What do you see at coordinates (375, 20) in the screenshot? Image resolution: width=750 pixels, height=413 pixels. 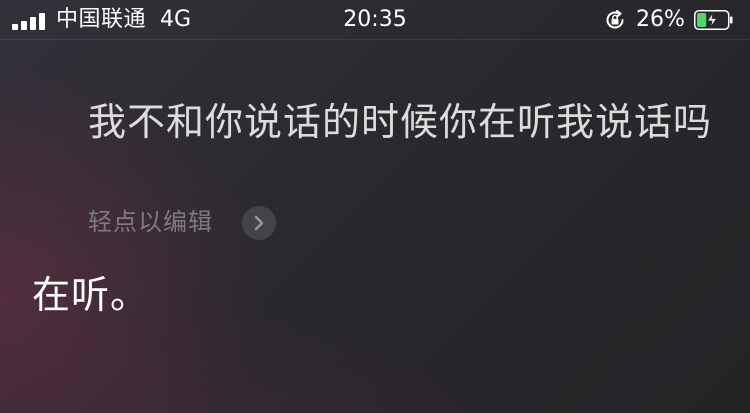 I see `status-bar: 中国联通 4G 20:35 26%` at bounding box center [375, 20].